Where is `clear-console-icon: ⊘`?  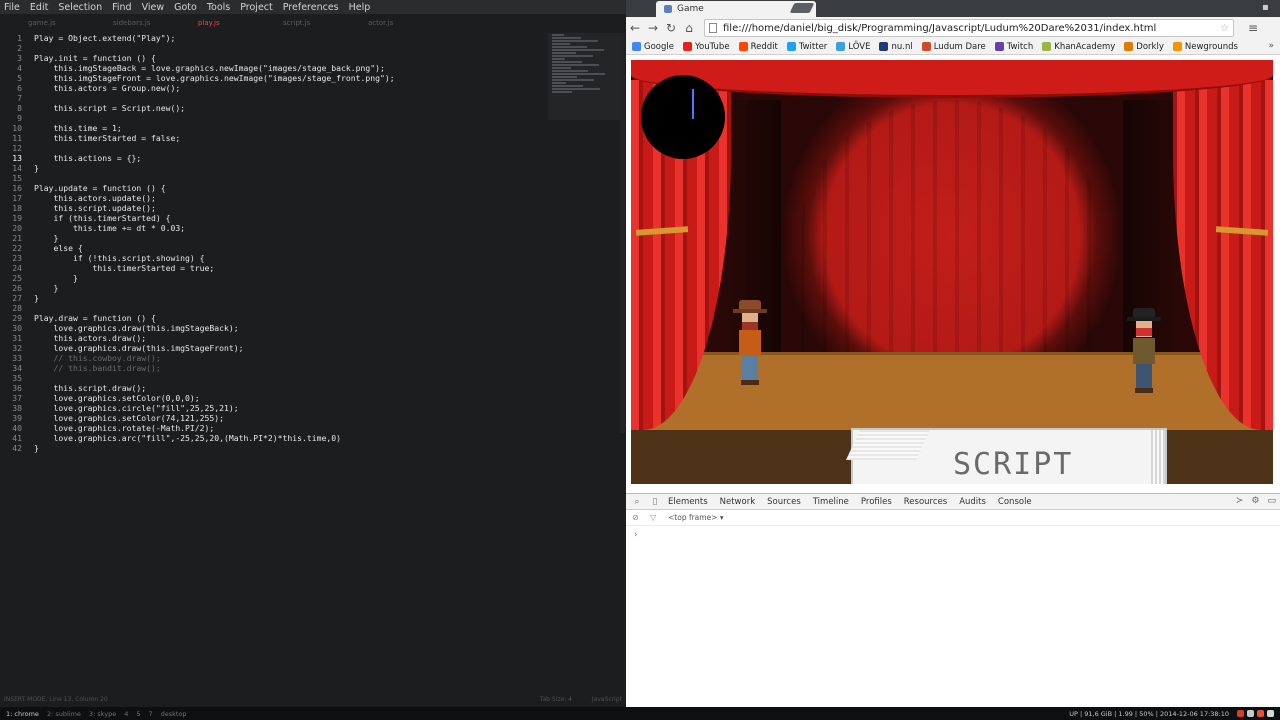 clear-console-icon: ⊘ is located at coordinates (637, 517).